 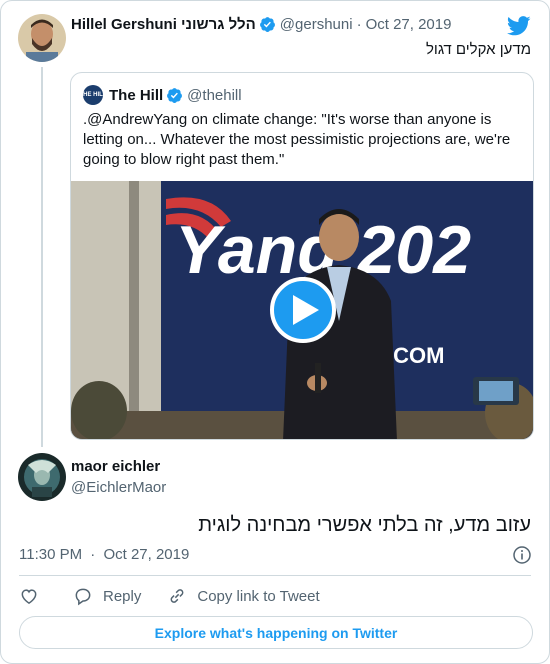 I want to click on like-button, so click(x=29, y=596).